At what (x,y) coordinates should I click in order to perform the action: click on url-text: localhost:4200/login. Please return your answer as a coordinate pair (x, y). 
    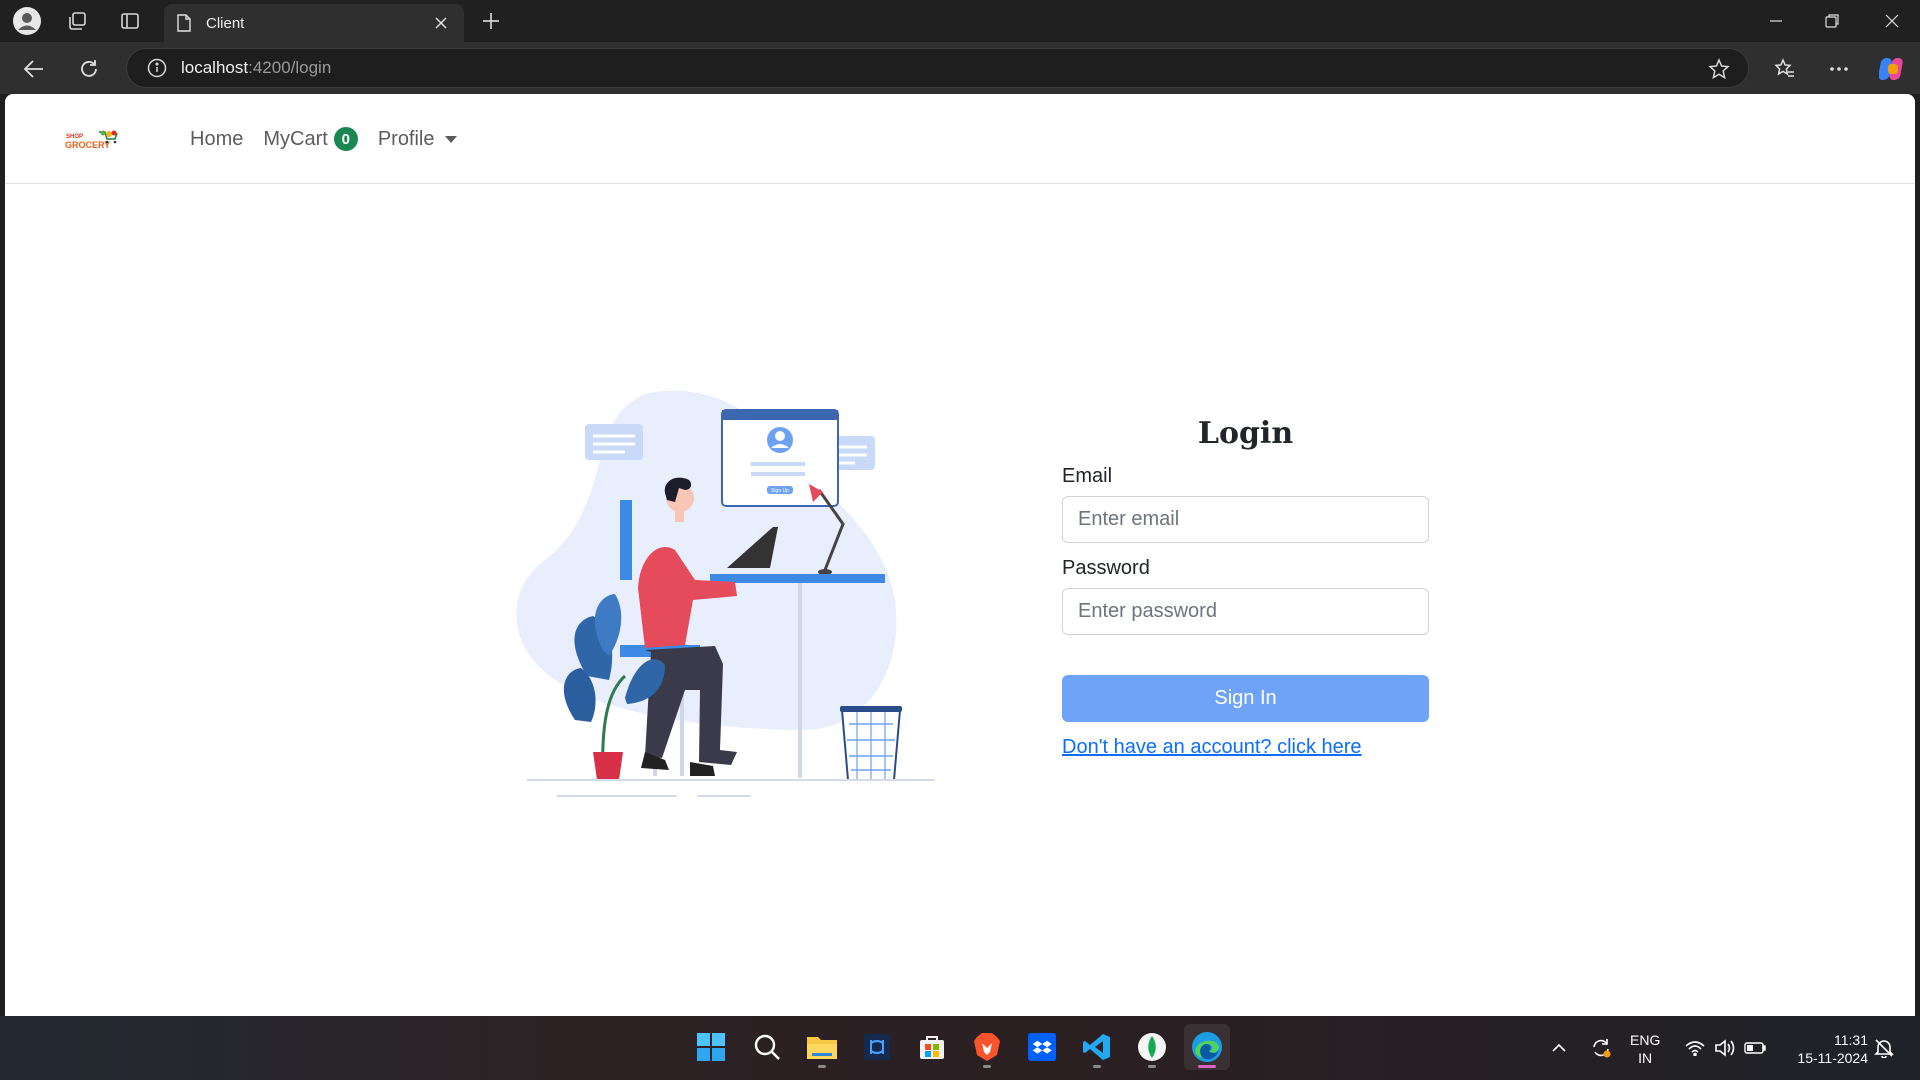
    Looking at the image, I should click on (256, 67).